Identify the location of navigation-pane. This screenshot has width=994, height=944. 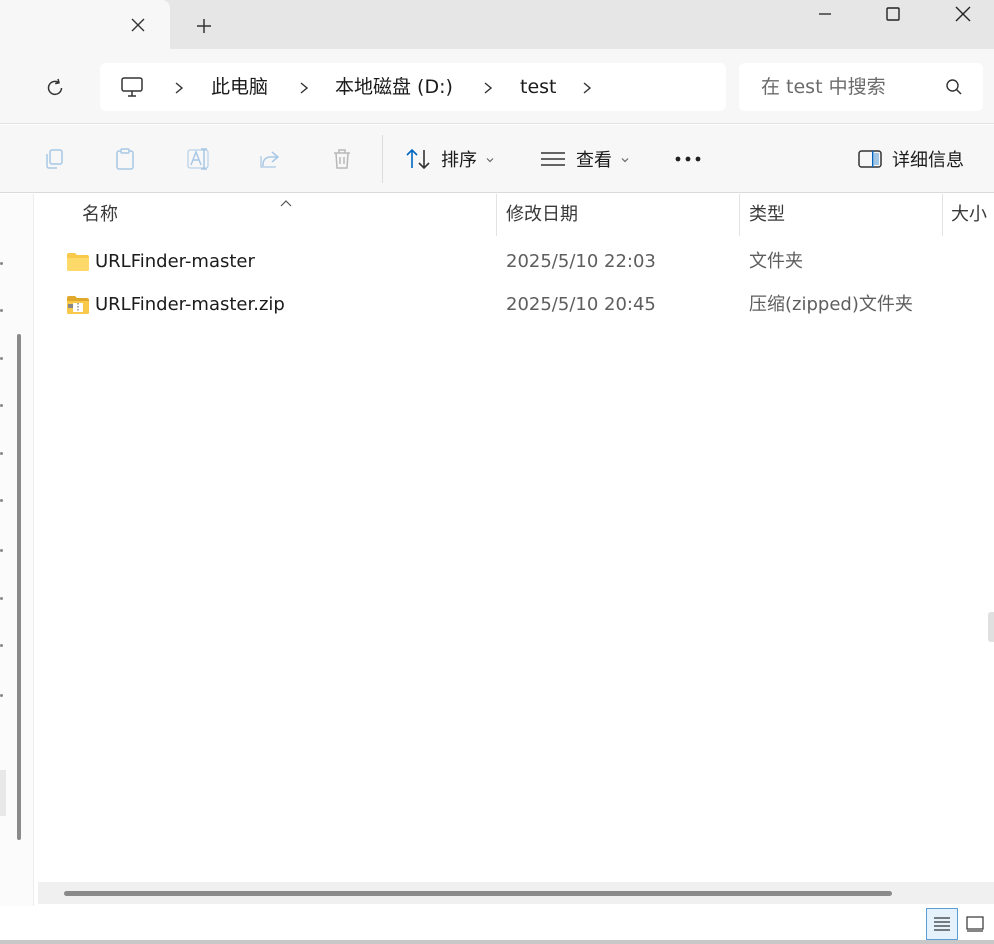
(17, 550).